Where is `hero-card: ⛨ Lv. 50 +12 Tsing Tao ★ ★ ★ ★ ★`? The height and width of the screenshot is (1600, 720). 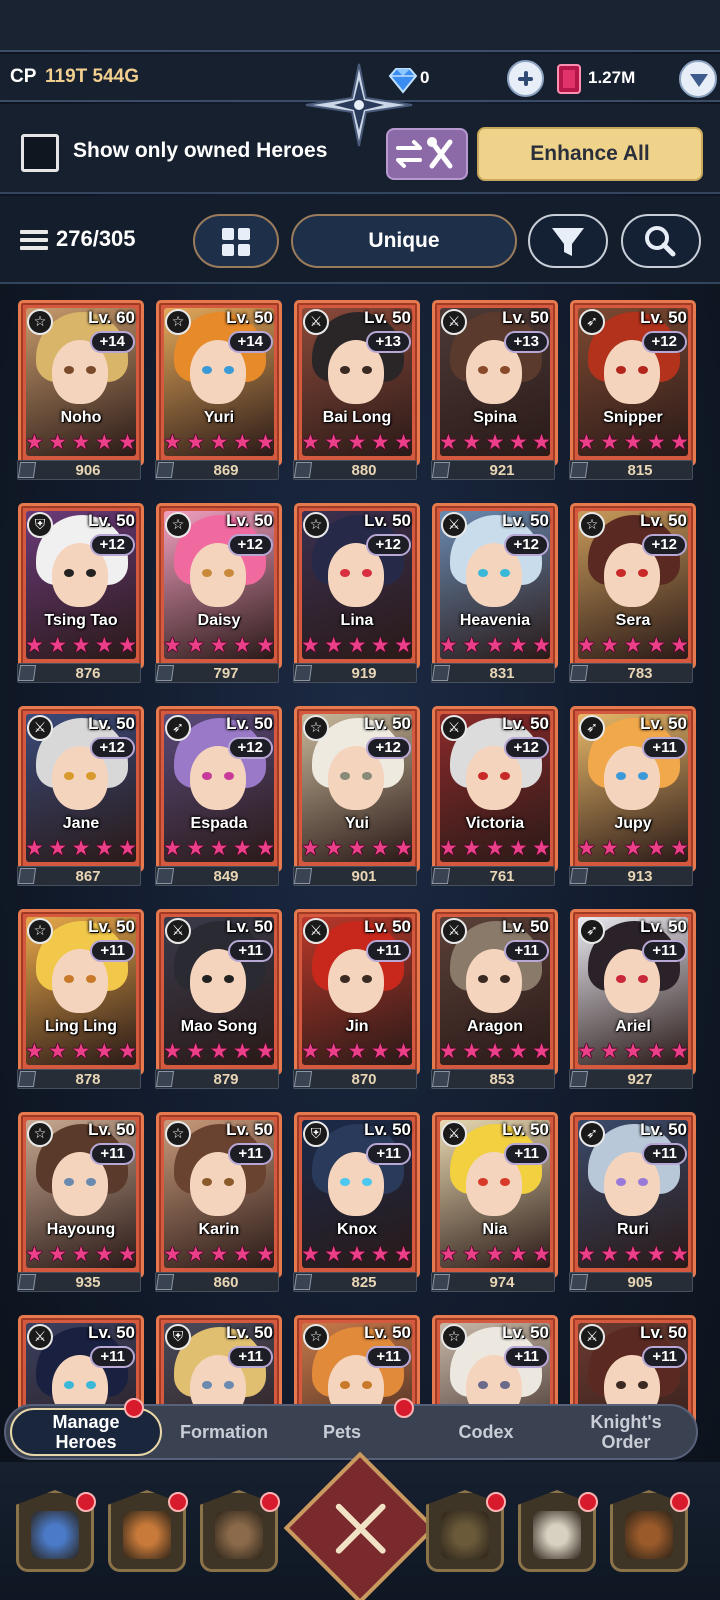 hero-card: ⛨ Lv. 50 +12 Tsing Tao ★ ★ ★ ★ ★ is located at coordinates (81, 586).